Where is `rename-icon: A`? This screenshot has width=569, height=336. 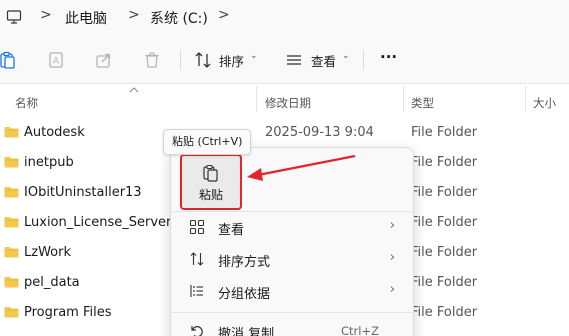 rename-icon: A is located at coordinates (56, 60).